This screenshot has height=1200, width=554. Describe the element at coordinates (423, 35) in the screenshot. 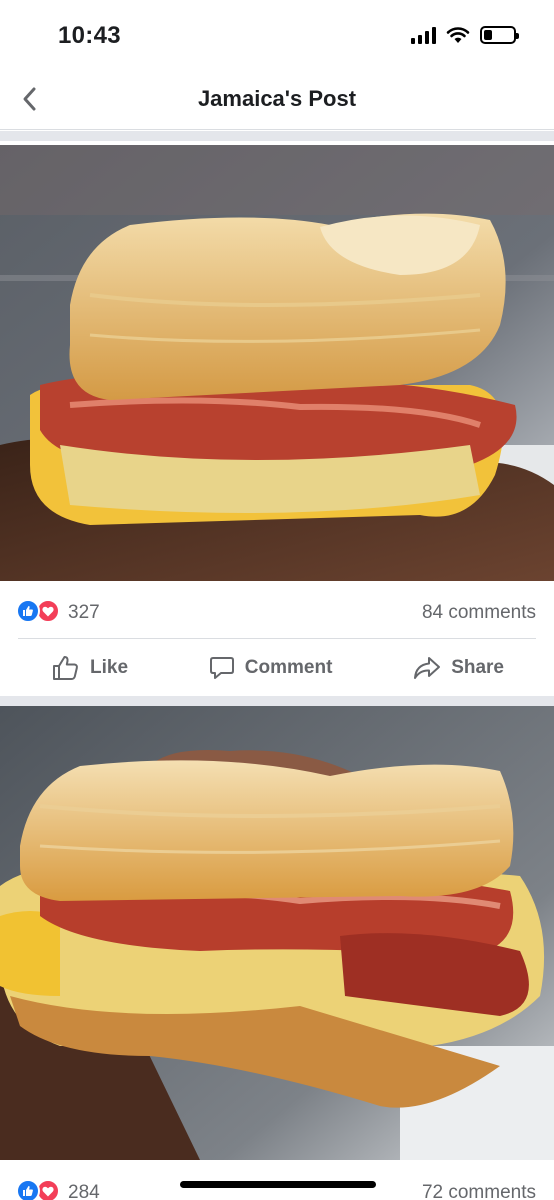

I see `cellular-signal-icon` at that location.